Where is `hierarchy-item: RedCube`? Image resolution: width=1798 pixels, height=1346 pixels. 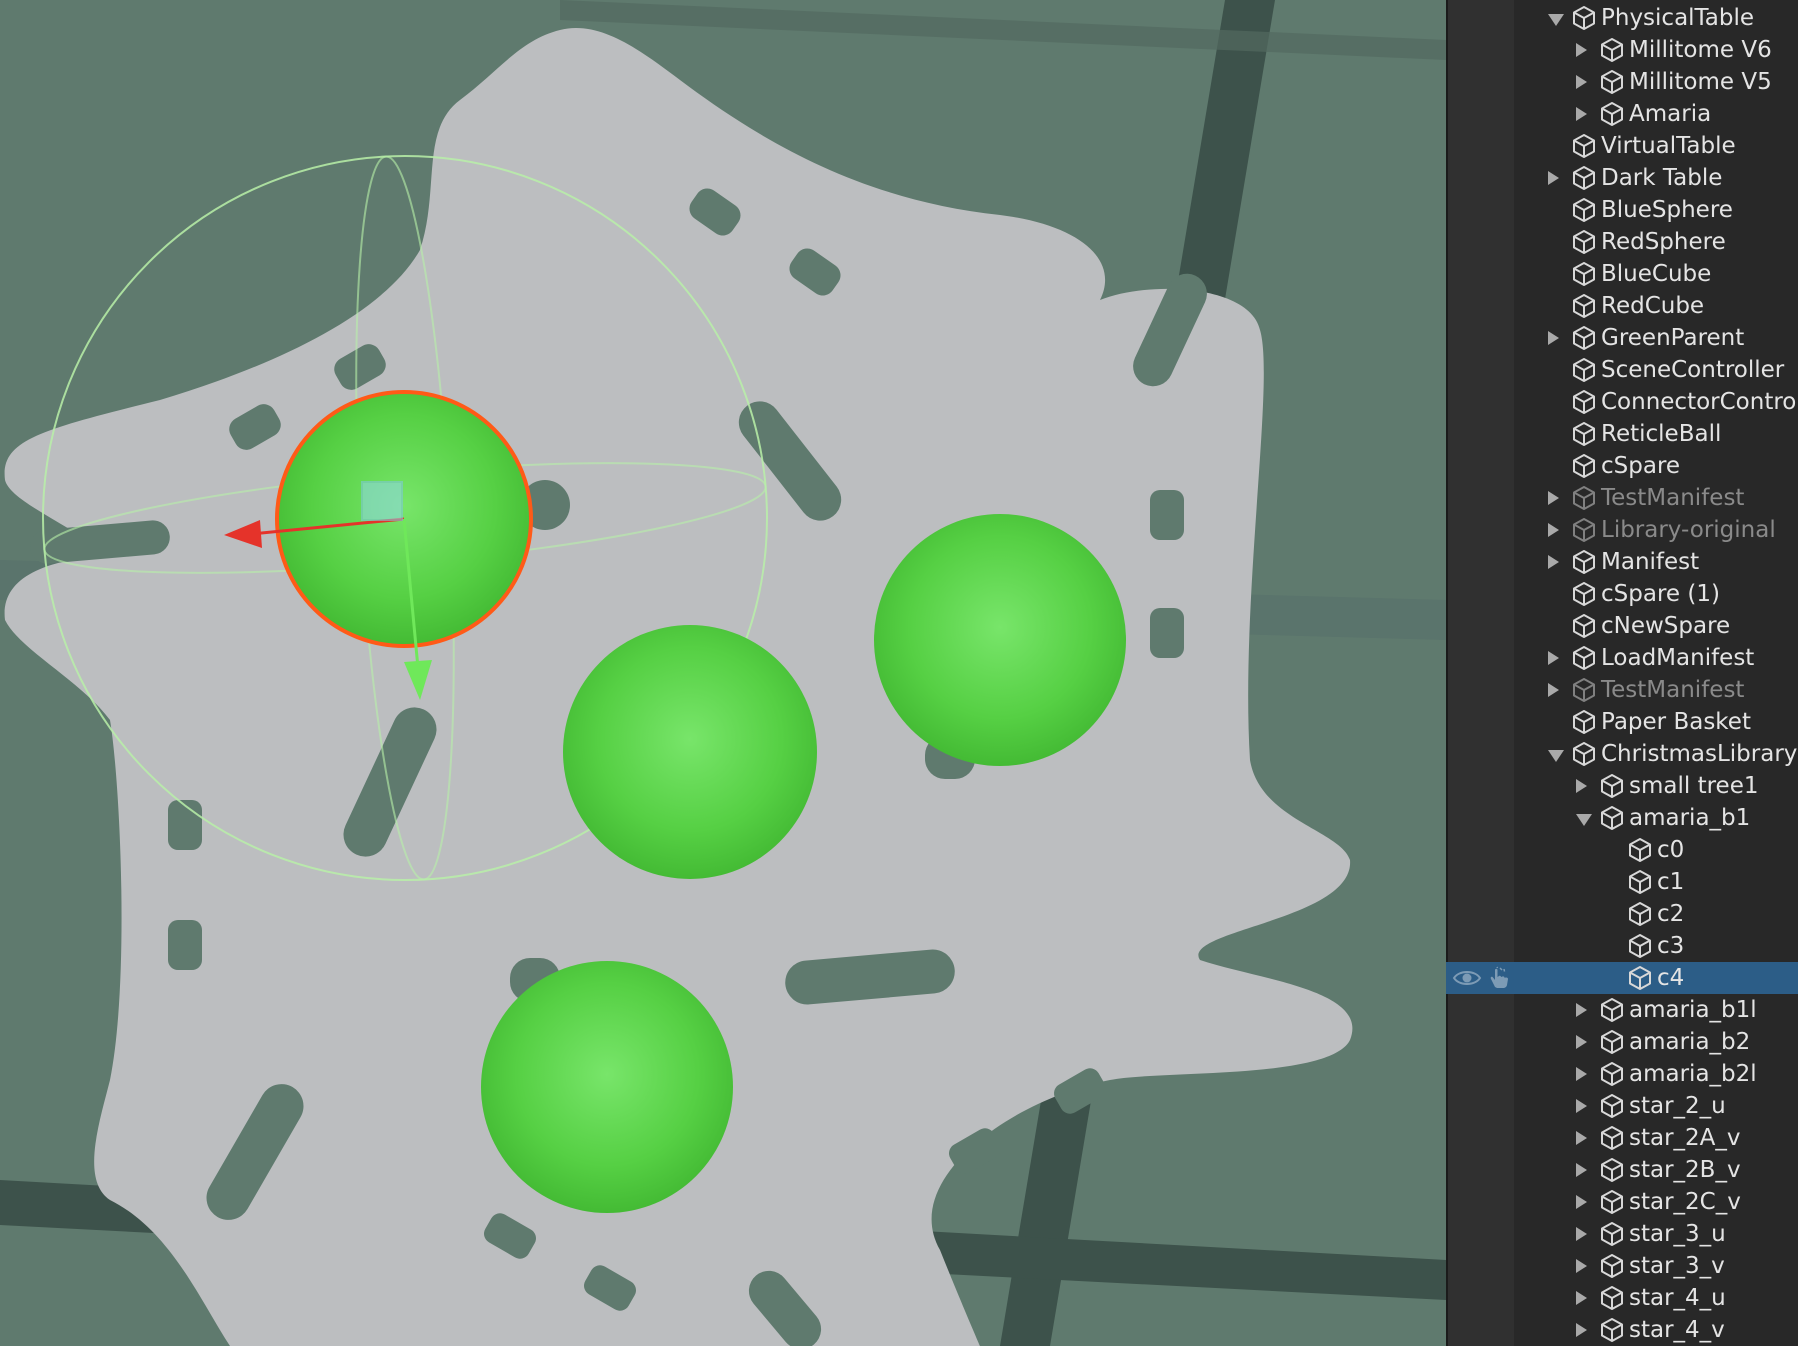 hierarchy-item: RedCube is located at coordinates (1622, 306).